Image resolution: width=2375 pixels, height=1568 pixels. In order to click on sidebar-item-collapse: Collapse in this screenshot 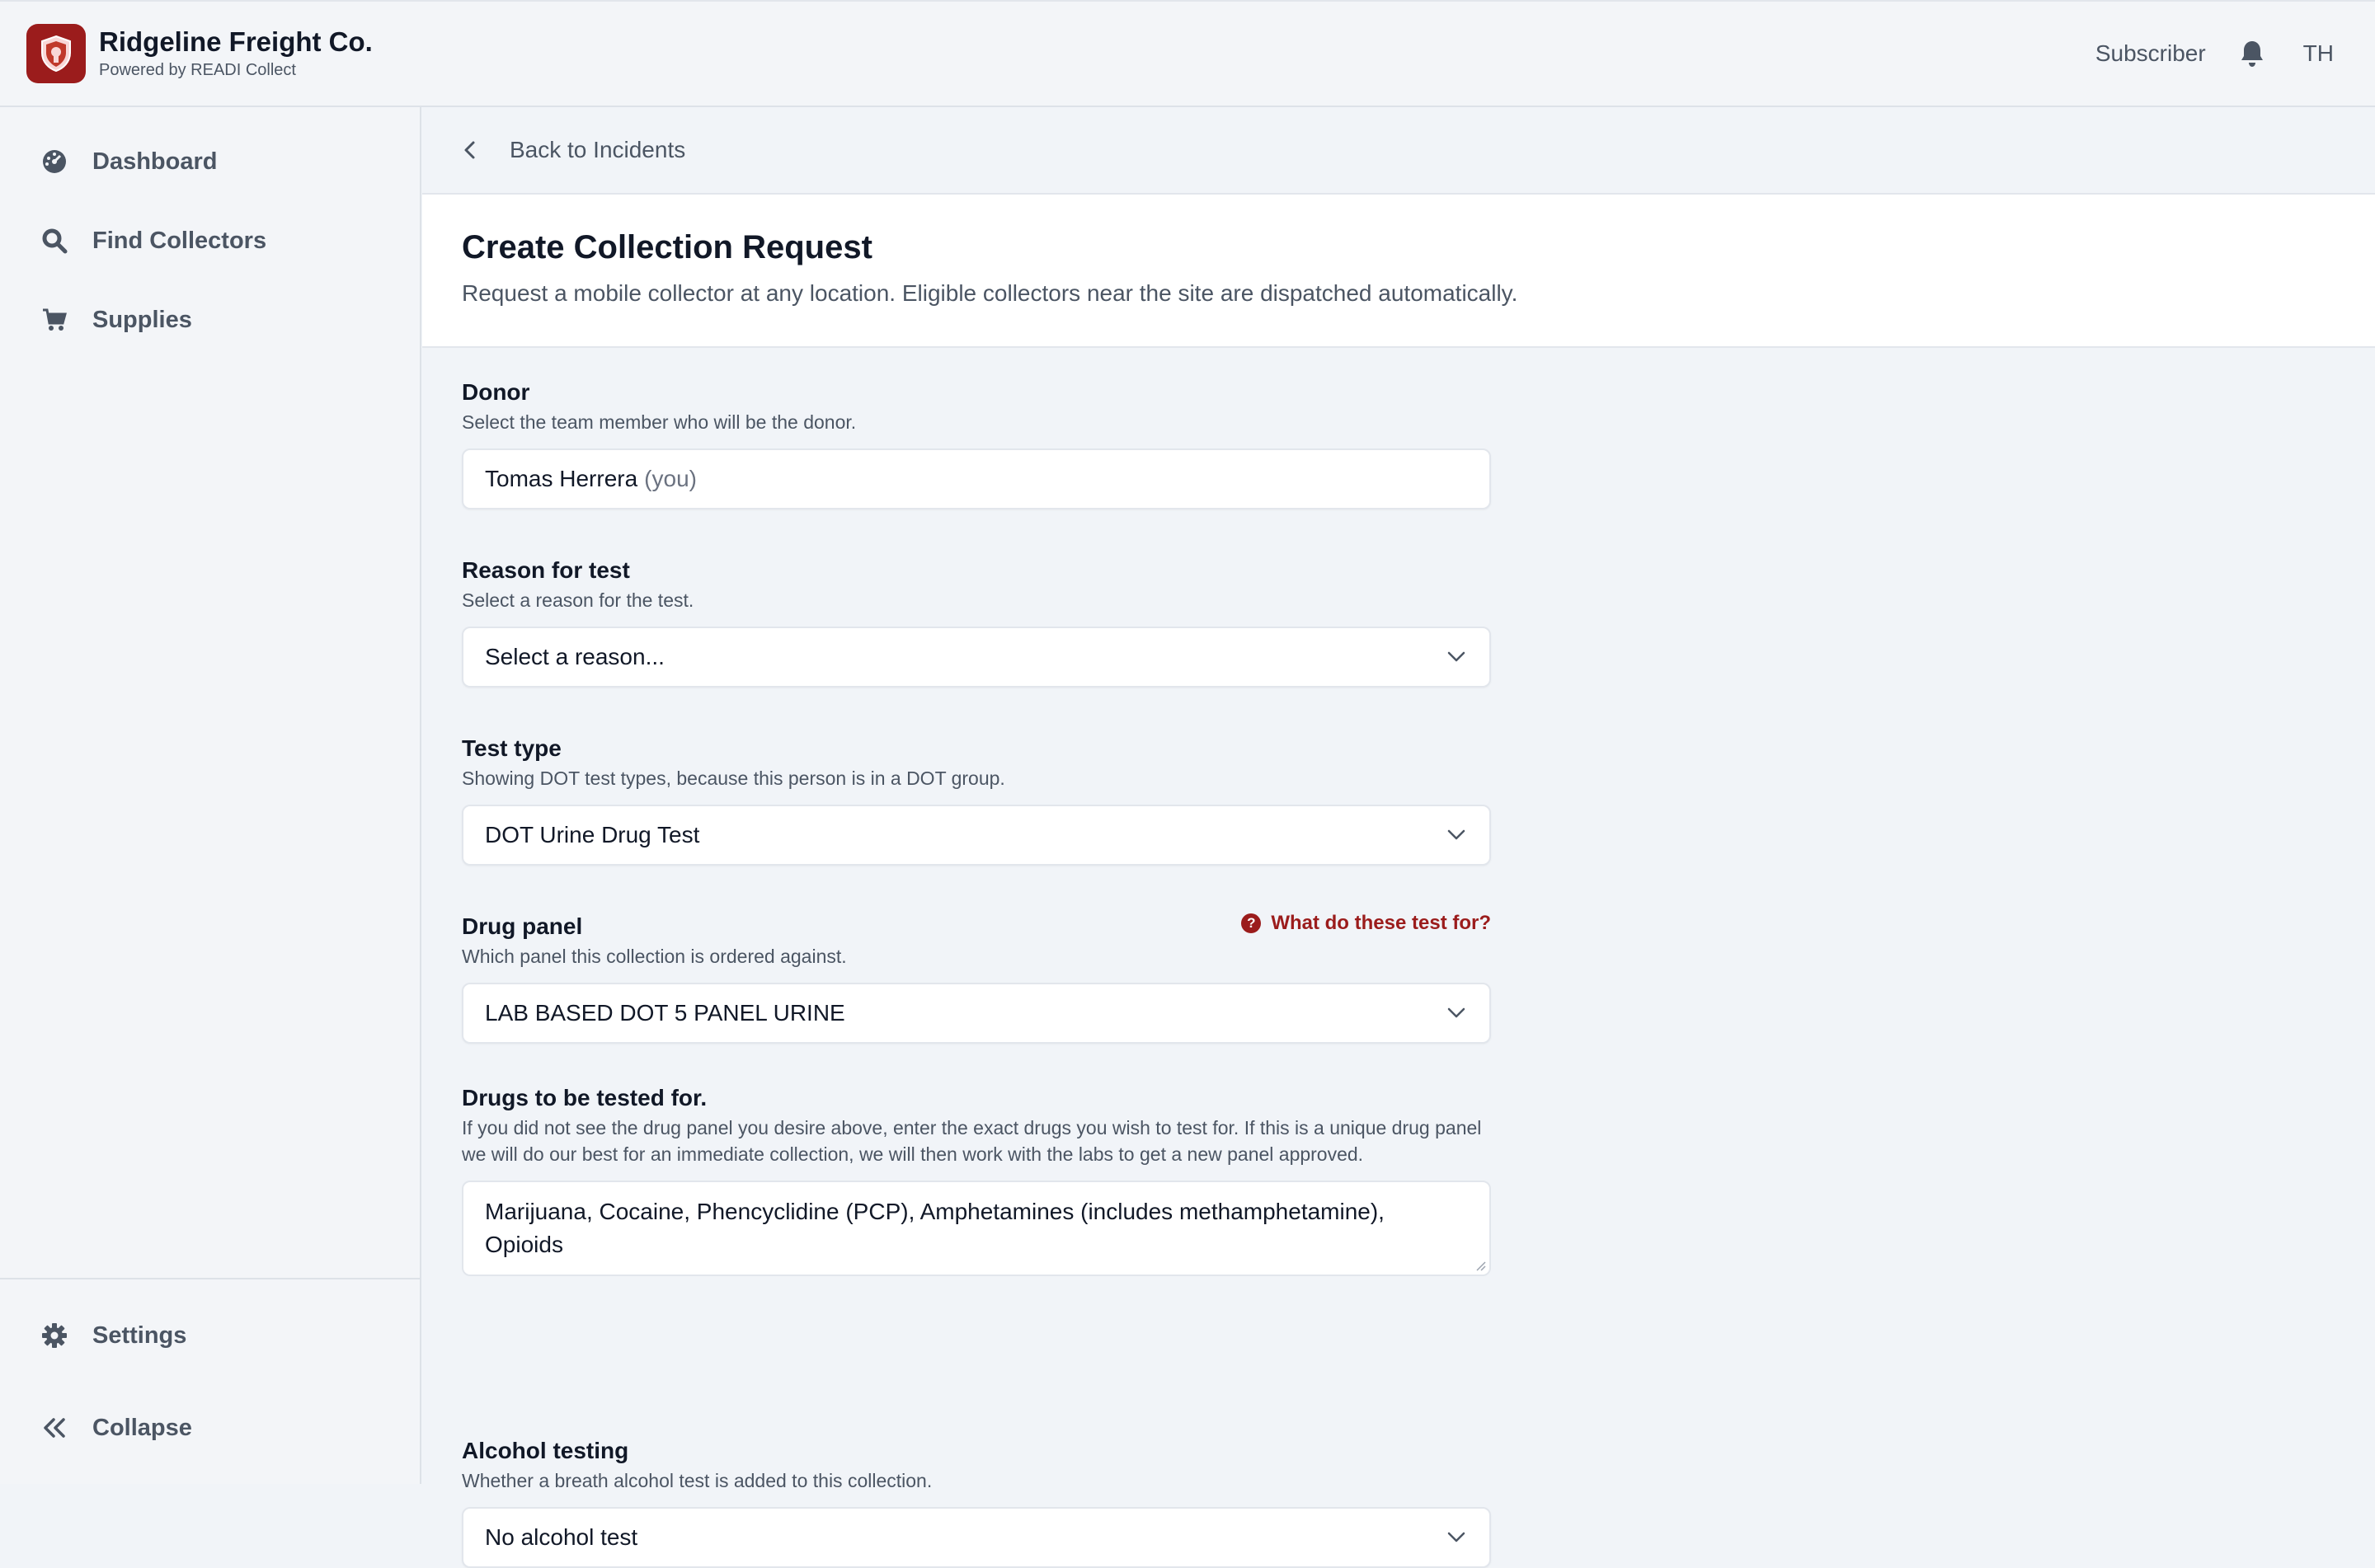, I will do `click(116, 1428)`.